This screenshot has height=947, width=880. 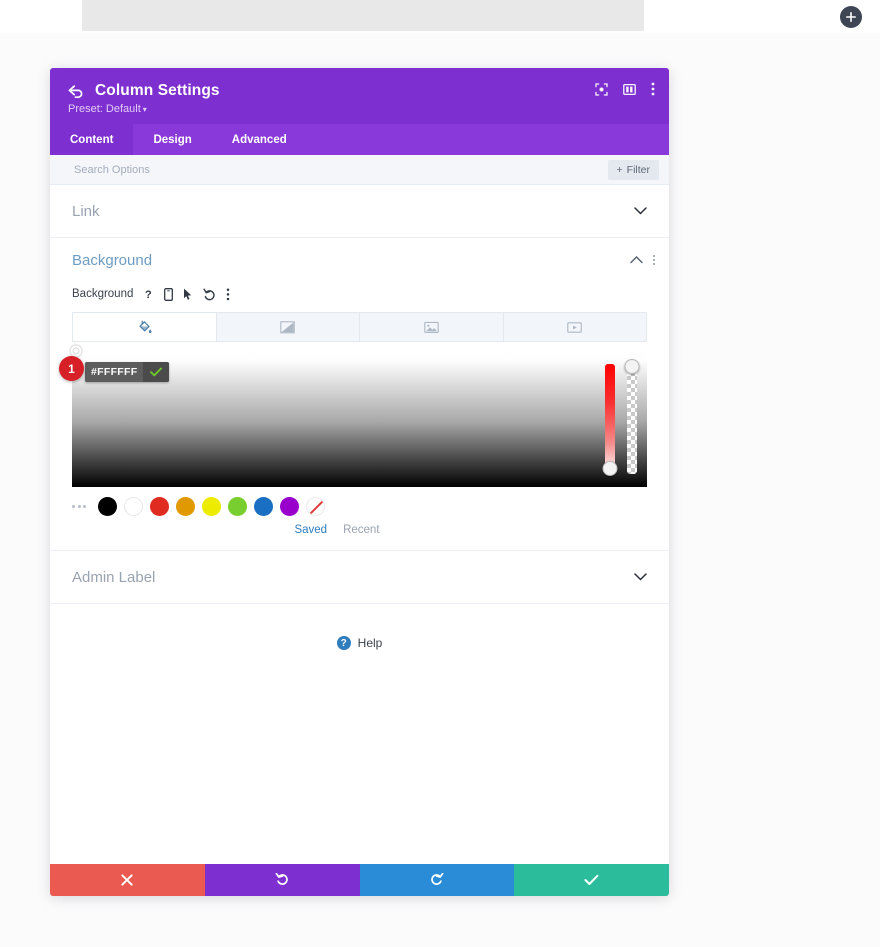 I want to click on background-field-label-row: Background ?, so click(x=359, y=294).